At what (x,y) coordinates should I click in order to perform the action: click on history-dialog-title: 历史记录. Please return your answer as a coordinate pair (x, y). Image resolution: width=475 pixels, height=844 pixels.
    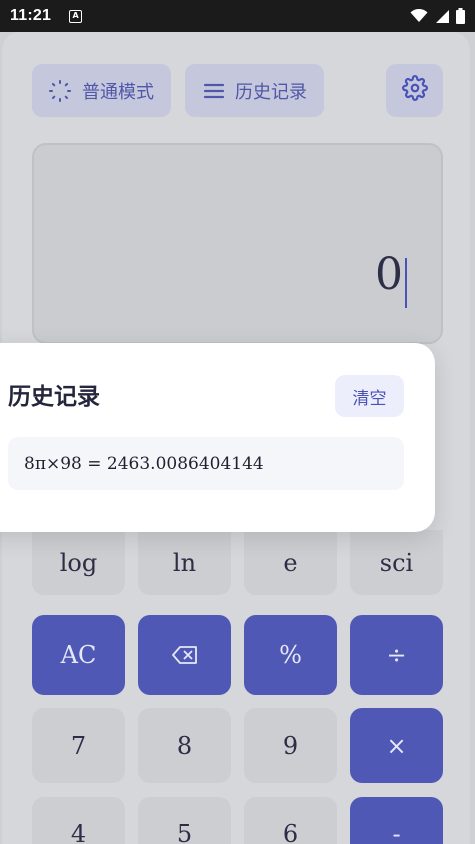
    Looking at the image, I should click on (54, 397).